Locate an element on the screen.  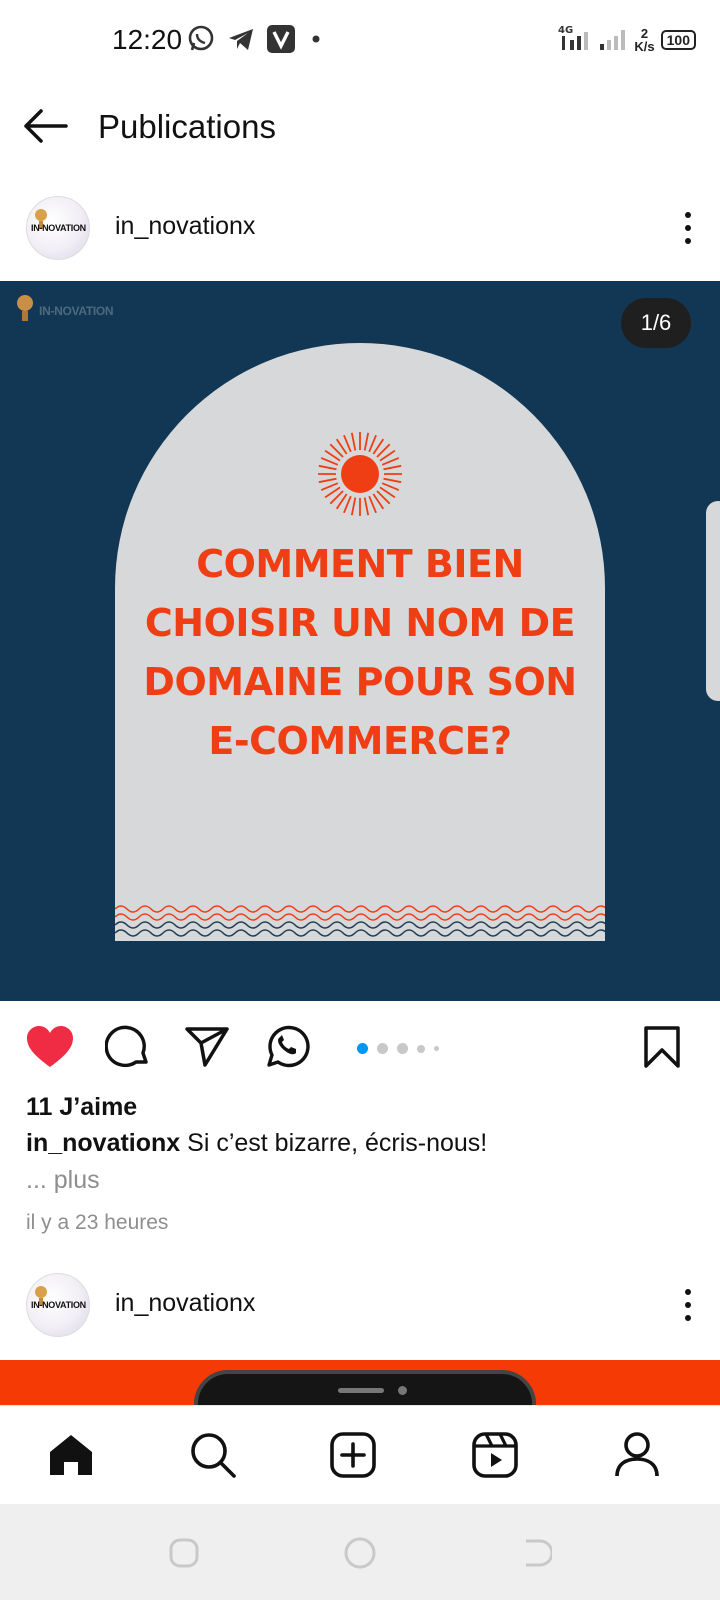
nav-create is located at coordinates (353, 1455).